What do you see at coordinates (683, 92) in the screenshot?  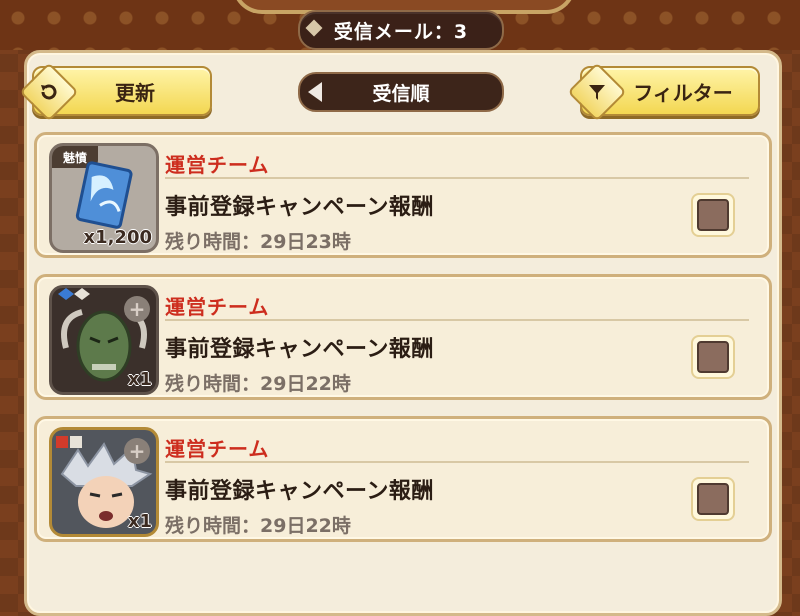 I see `filter-button-label: フィルター` at bounding box center [683, 92].